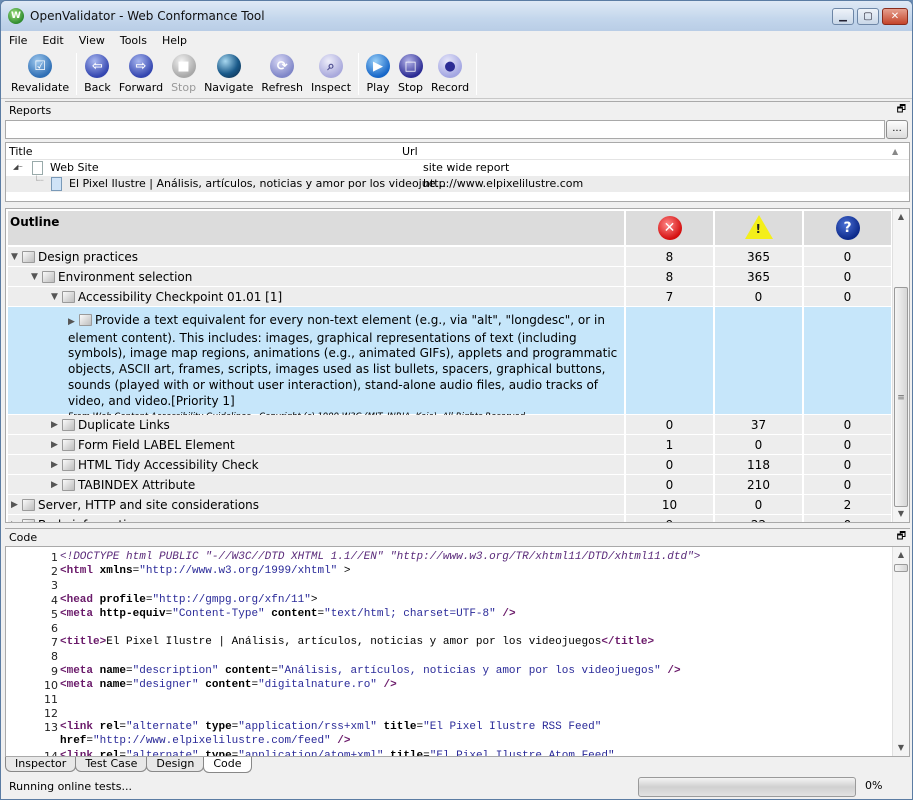 Image resolution: width=913 pixels, height=800 pixels. I want to click on back-button: ⇦ Back, so click(97, 73).